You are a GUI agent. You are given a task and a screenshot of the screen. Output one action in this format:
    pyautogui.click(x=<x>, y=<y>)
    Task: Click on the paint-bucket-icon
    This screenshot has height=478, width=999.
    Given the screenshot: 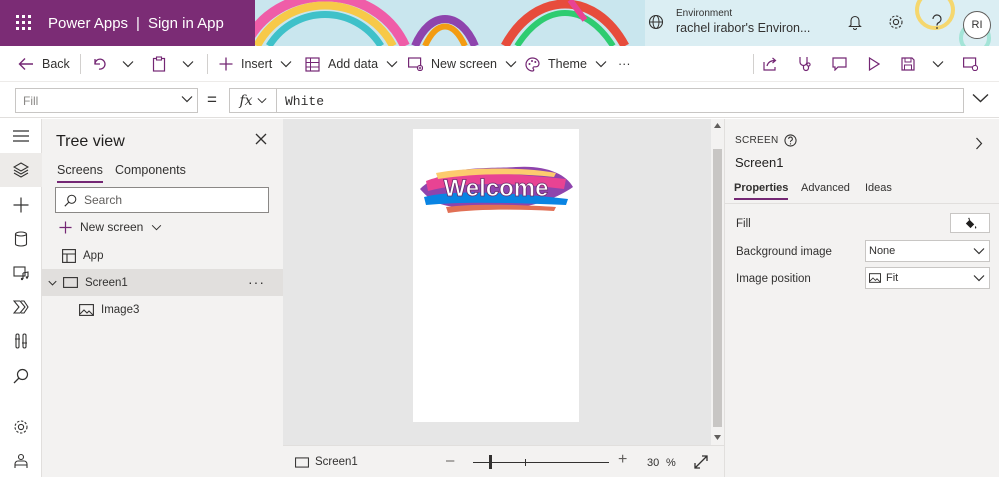 What is the action you would take?
    pyautogui.click(x=970, y=223)
    